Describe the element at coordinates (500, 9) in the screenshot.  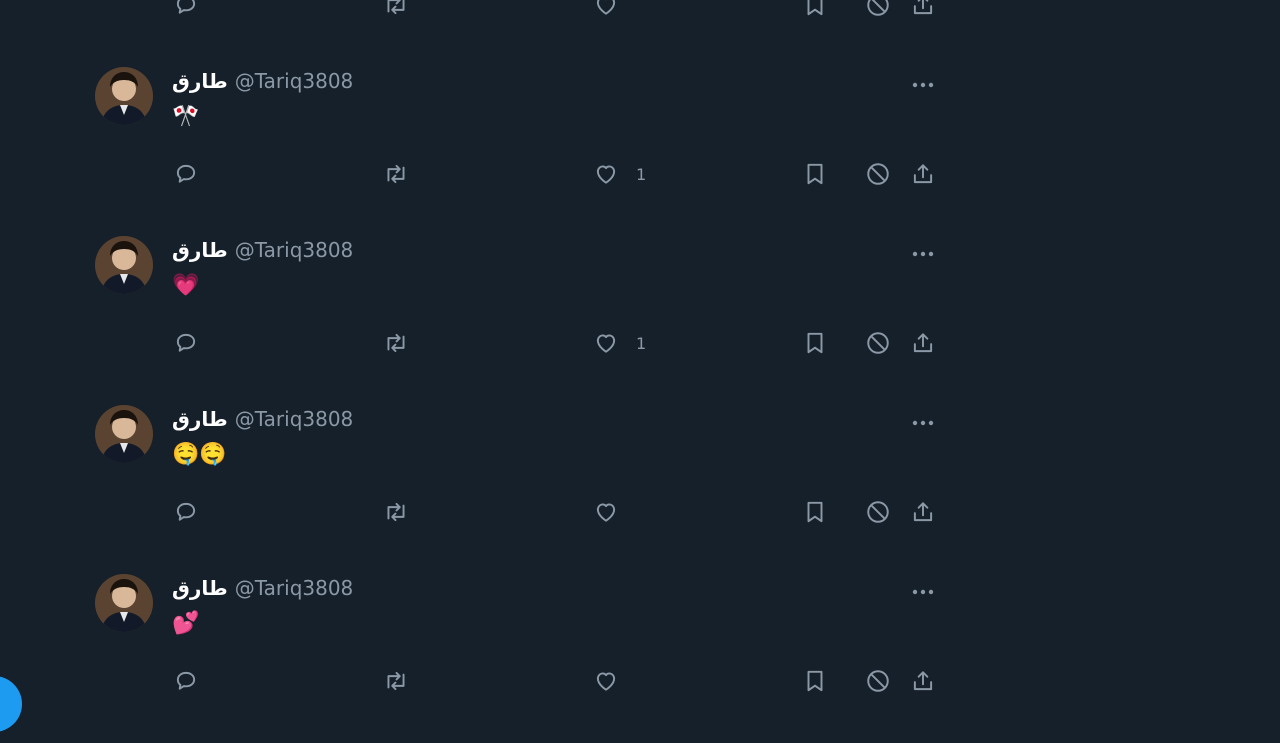
I see `tweet-actions-partial` at that location.